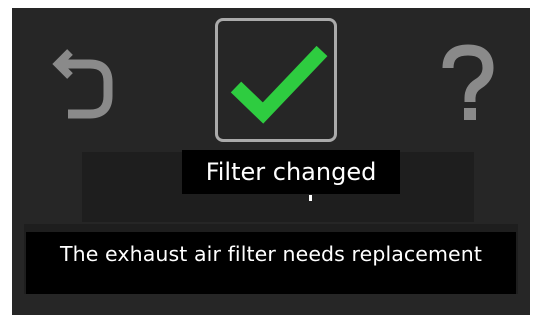 The image size is (538, 323). I want to click on back-button, so click(85, 84).